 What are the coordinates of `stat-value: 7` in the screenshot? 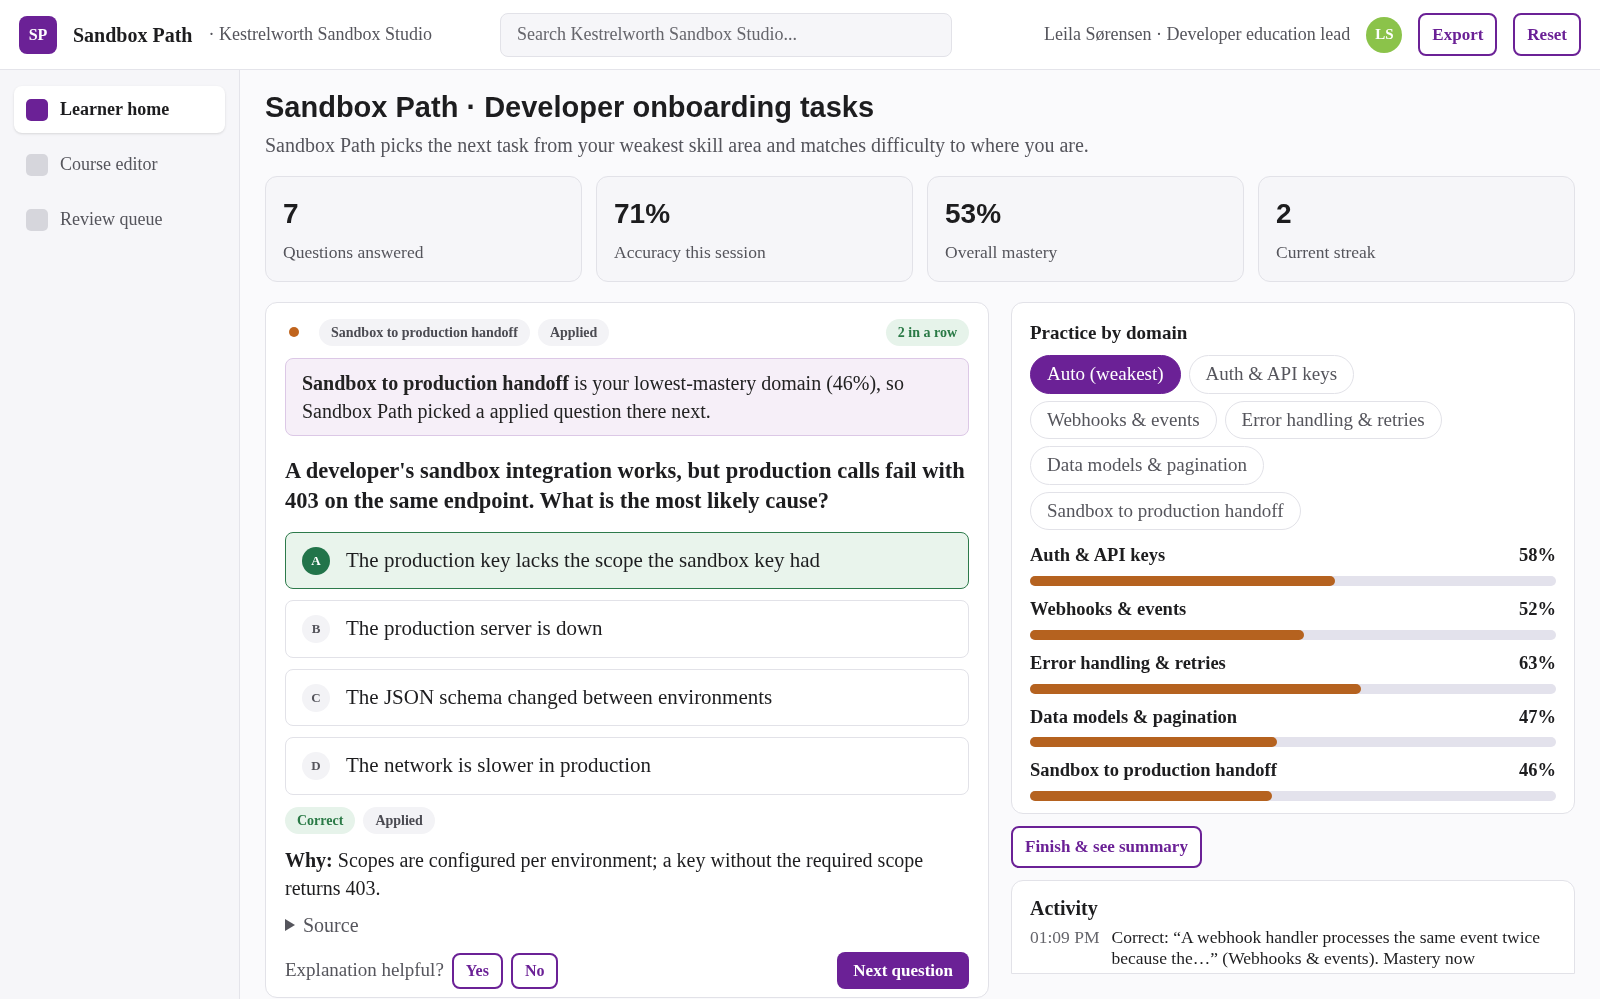 It's located at (291, 213).